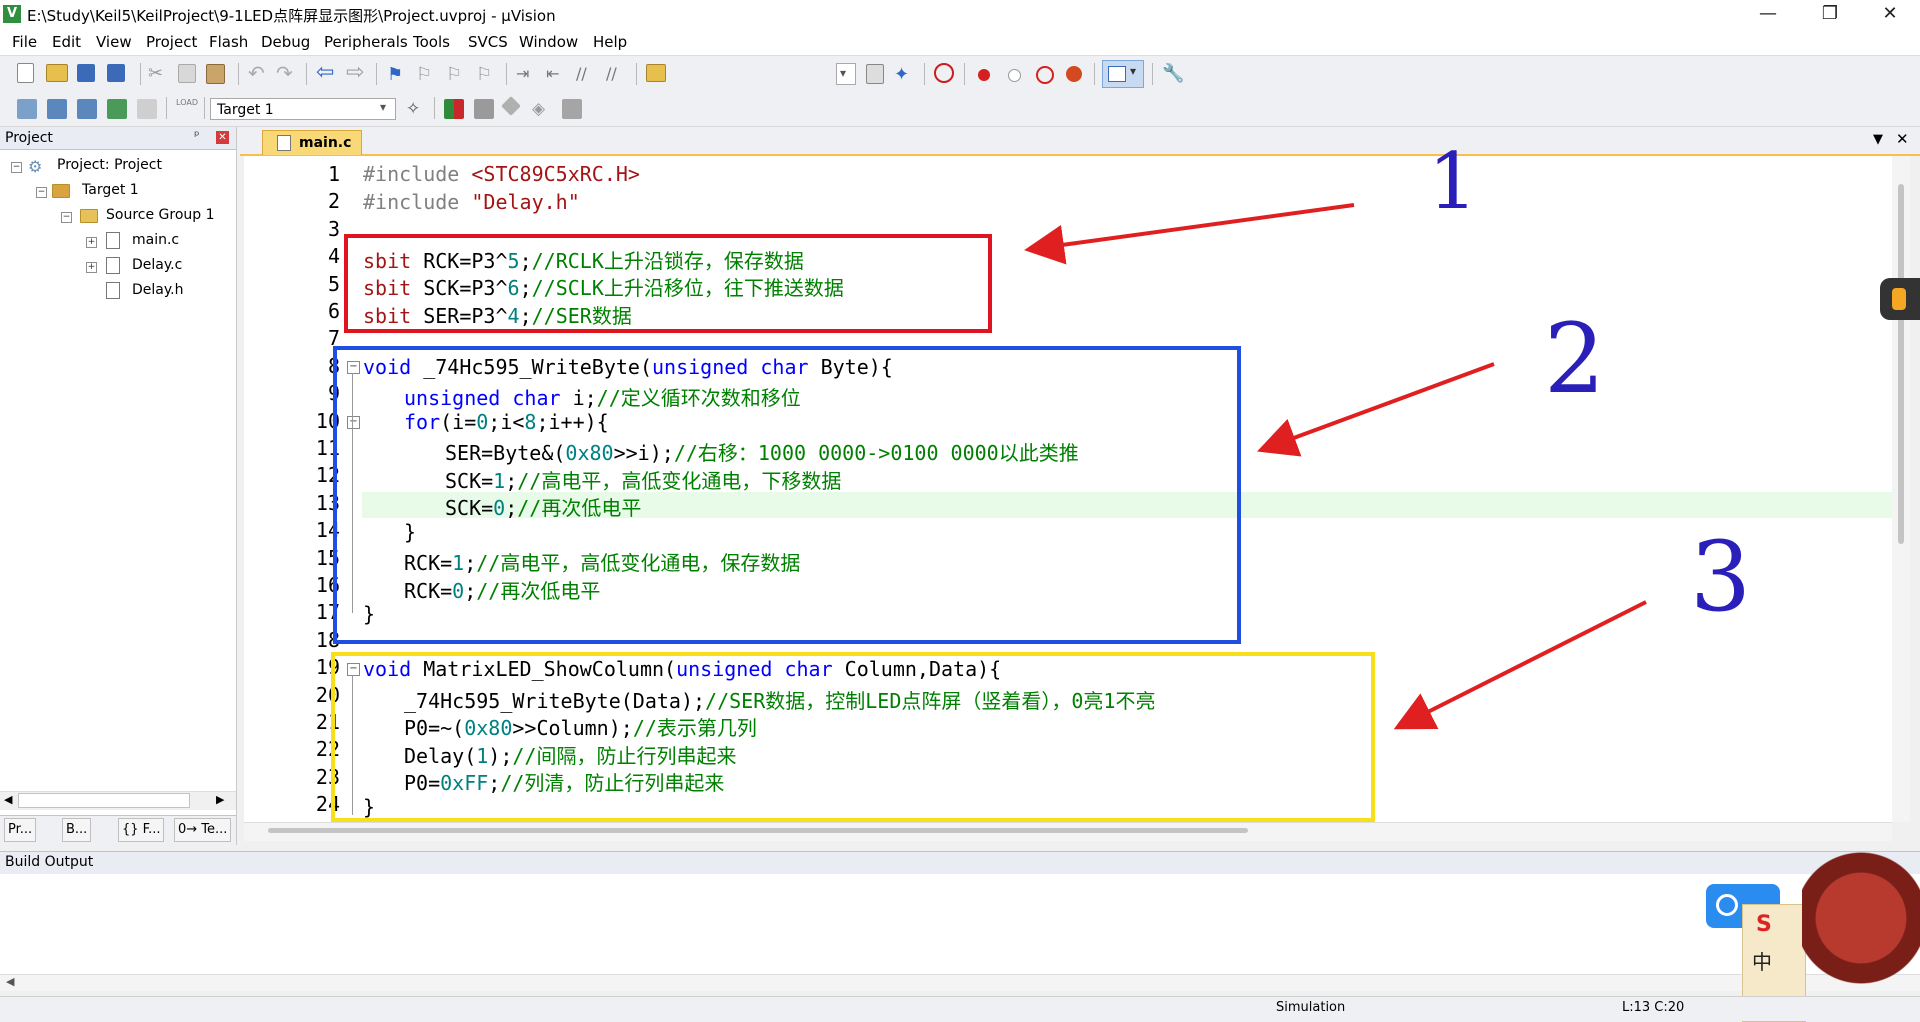 The height and width of the screenshot is (1022, 1920). I want to click on mascot-widget: S 中, so click(1831, 936).